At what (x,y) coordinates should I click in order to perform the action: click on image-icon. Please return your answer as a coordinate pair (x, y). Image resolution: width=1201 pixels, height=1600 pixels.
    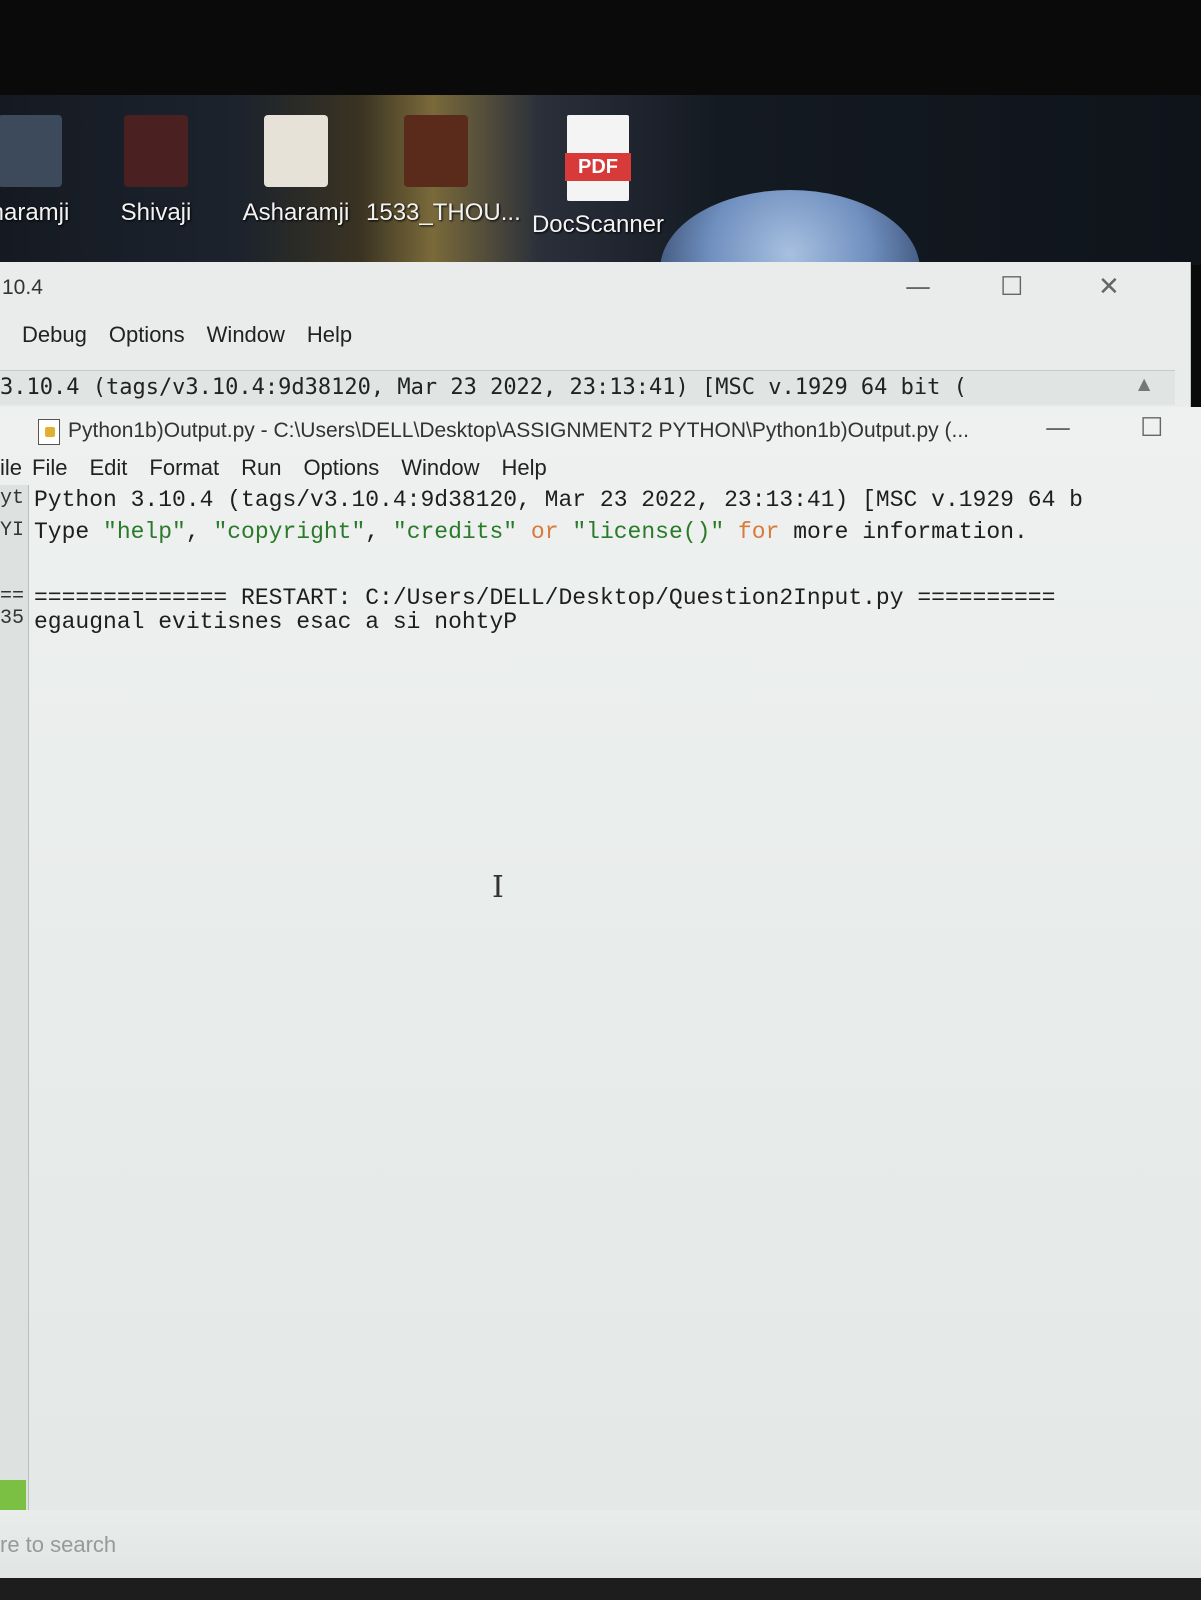
    Looking at the image, I should click on (296, 151).